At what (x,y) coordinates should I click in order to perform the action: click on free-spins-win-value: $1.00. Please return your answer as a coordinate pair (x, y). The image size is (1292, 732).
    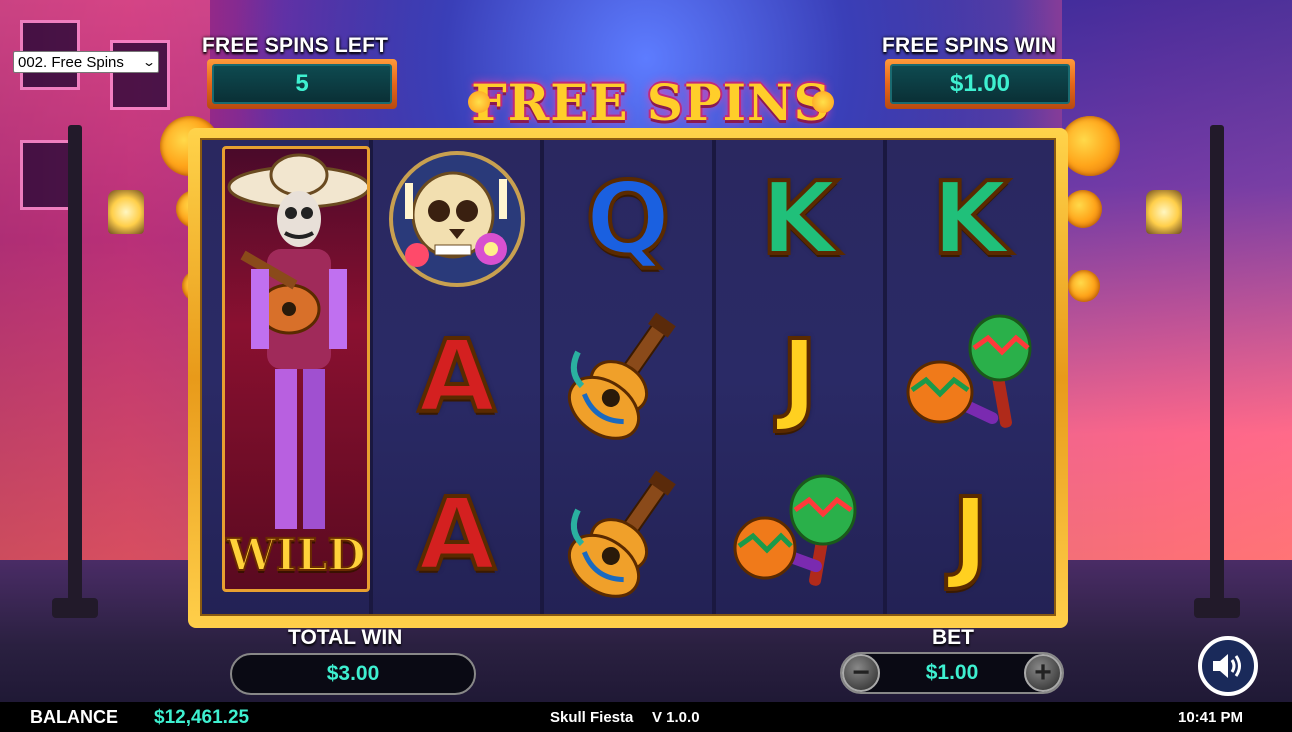
    Looking at the image, I should click on (980, 84).